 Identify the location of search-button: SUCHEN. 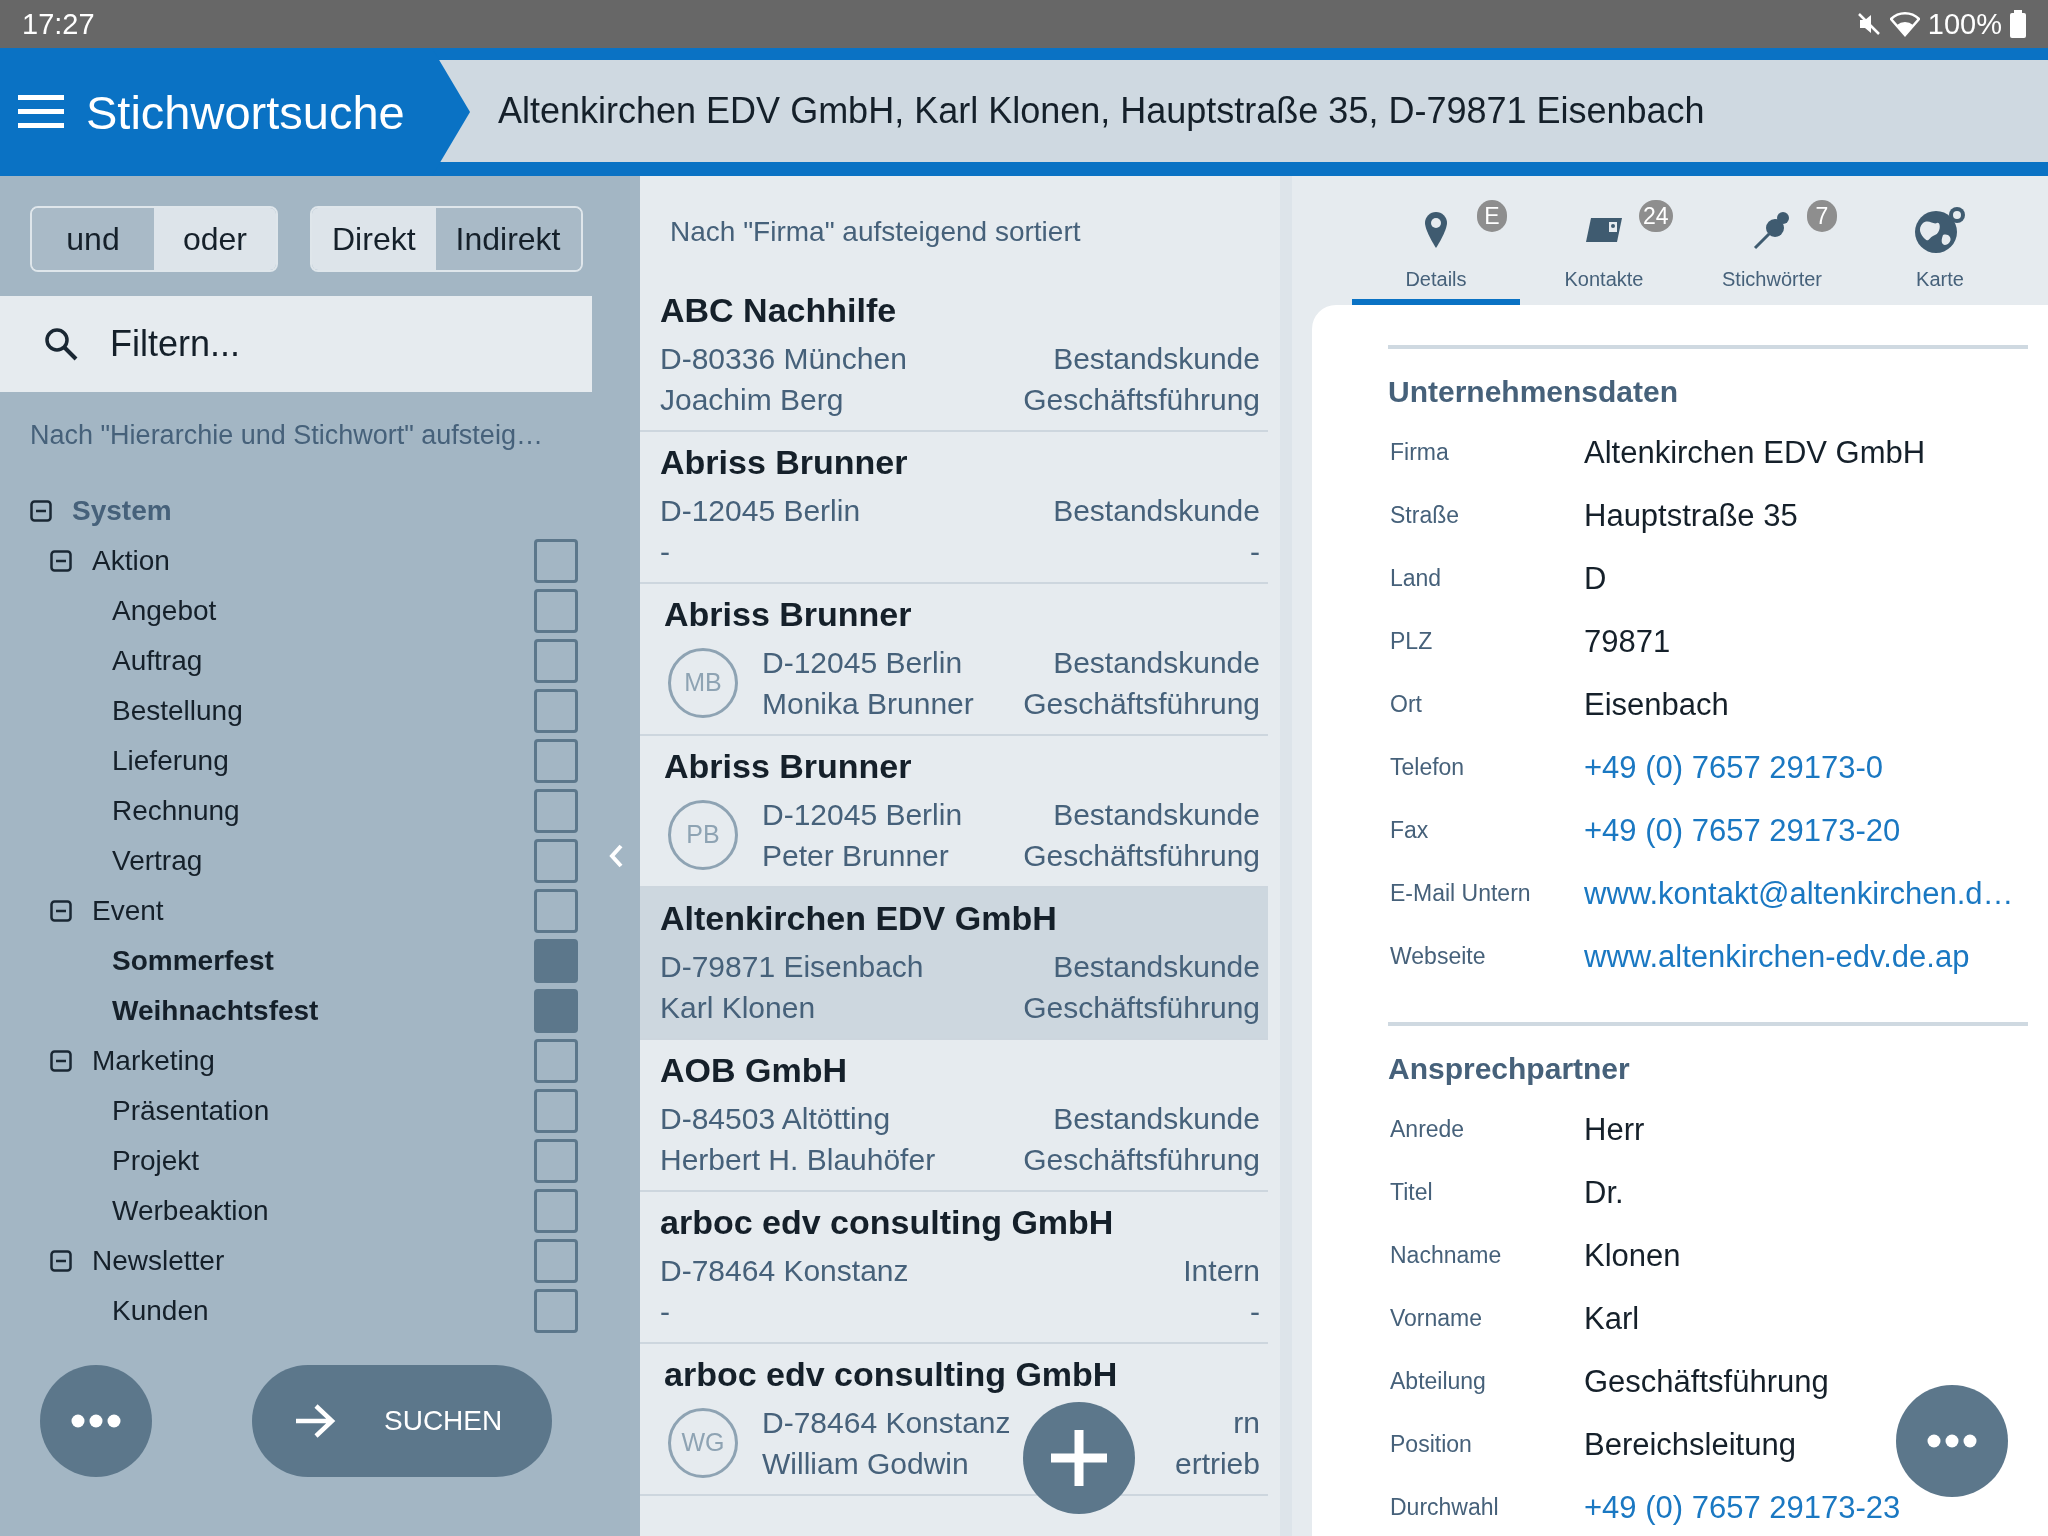
(402, 1421).